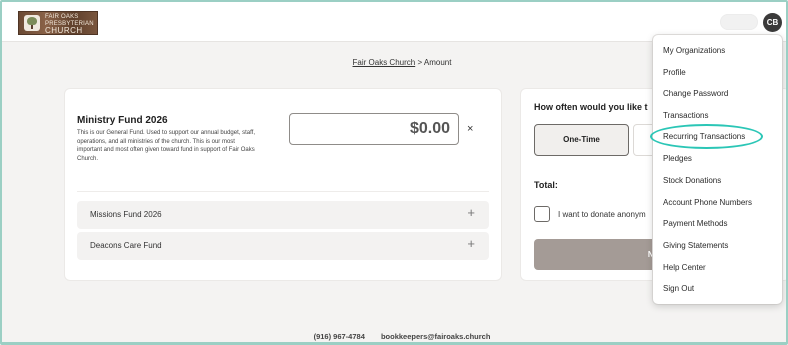  Describe the element at coordinates (686, 115) in the screenshot. I see `menu-item-transactions: Transactions` at that location.